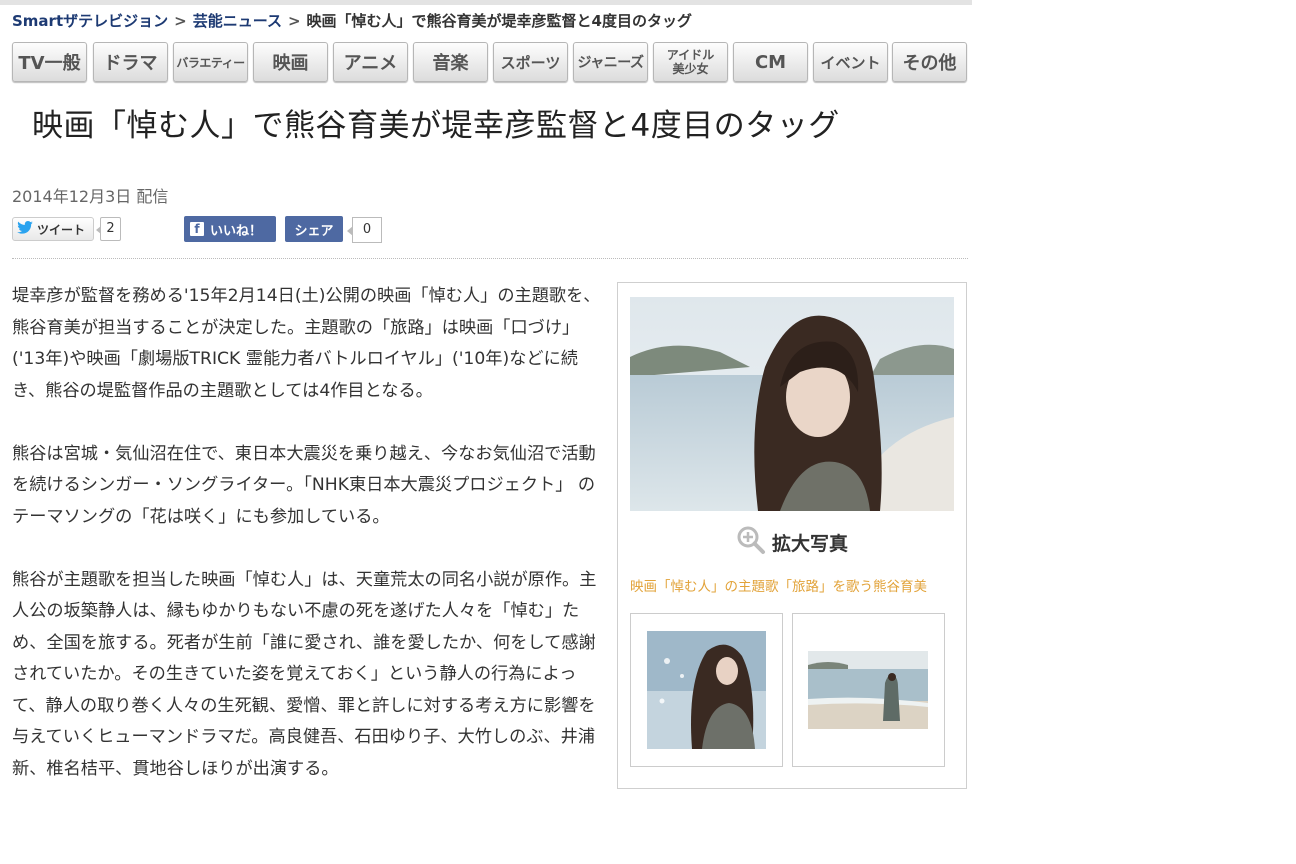 This screenshot has height=864, width=1296. What do you see at coordinates (809, 544) in the screenshot?
I see `zoom-label: 拡大写真` at bounding box center [809, 544].